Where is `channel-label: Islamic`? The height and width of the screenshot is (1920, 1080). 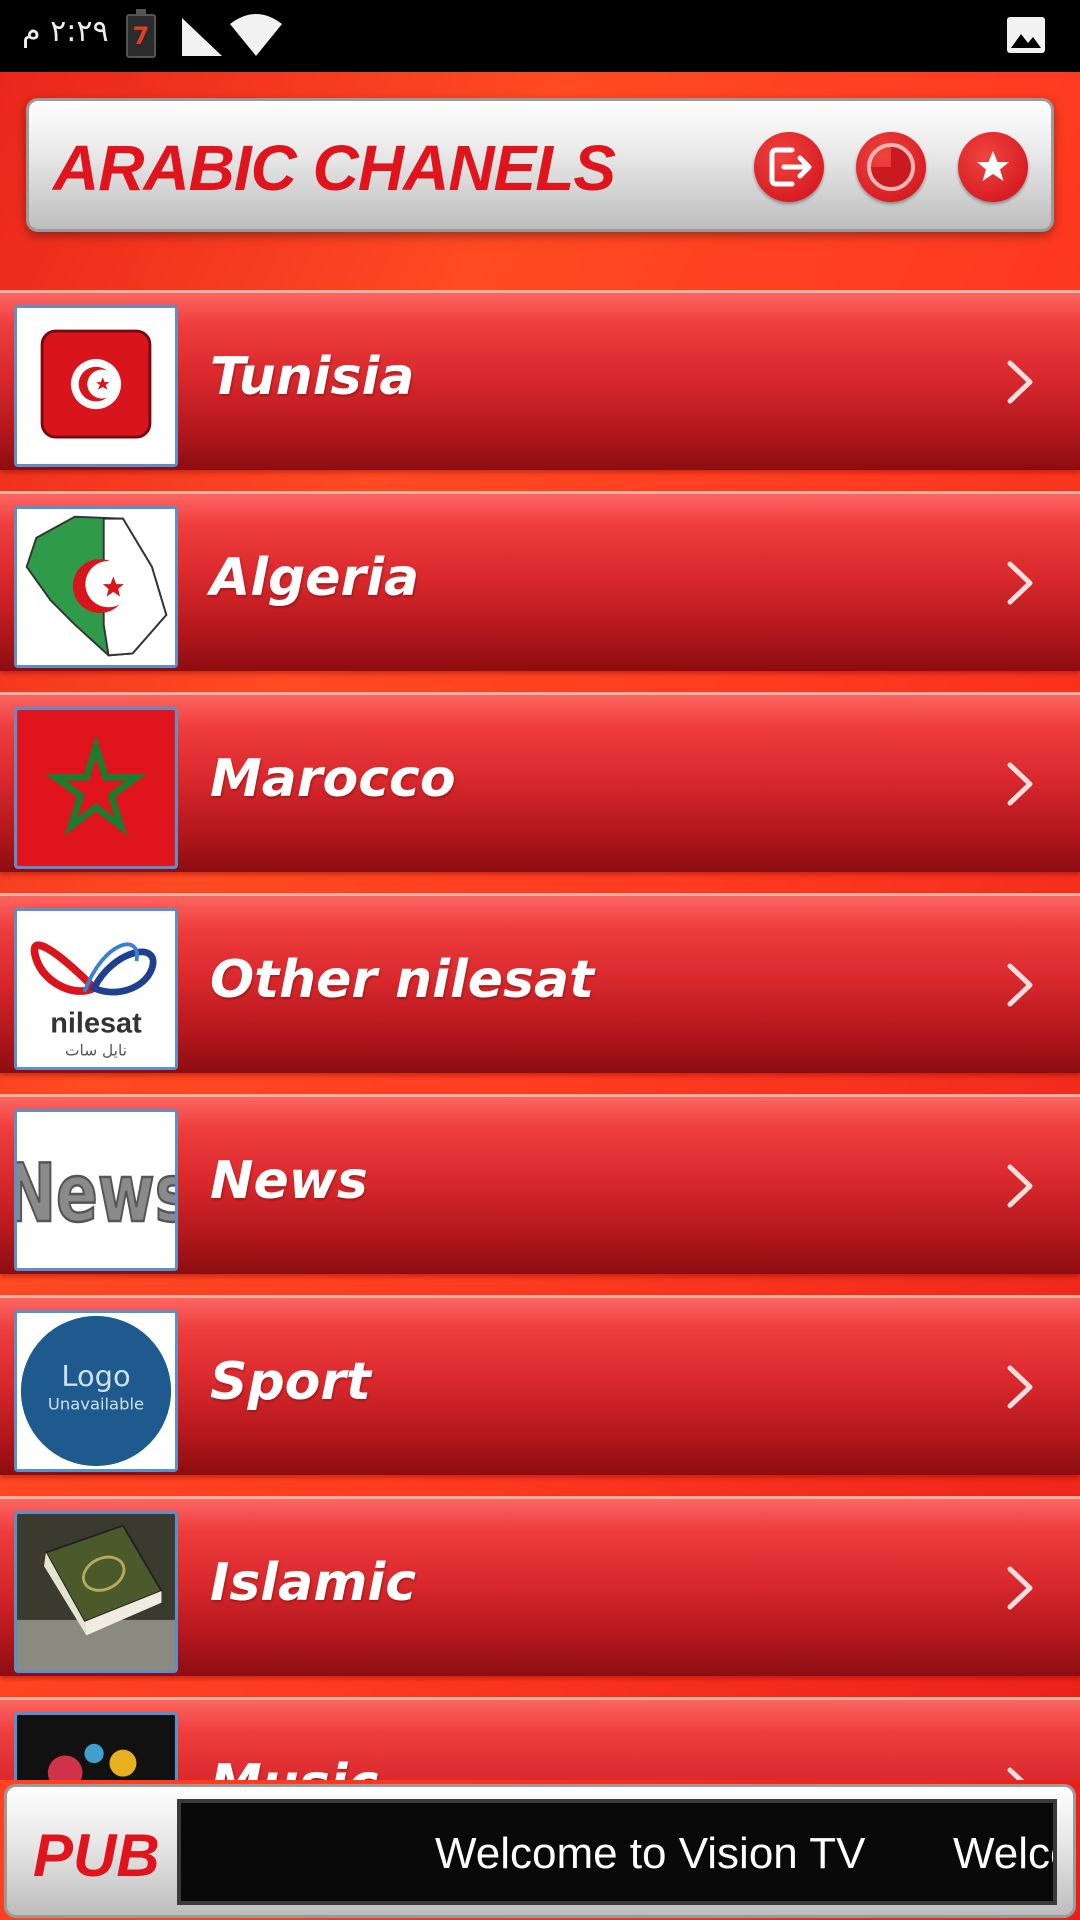
channel-label: Islamic is located at coordinates (313, 1583).